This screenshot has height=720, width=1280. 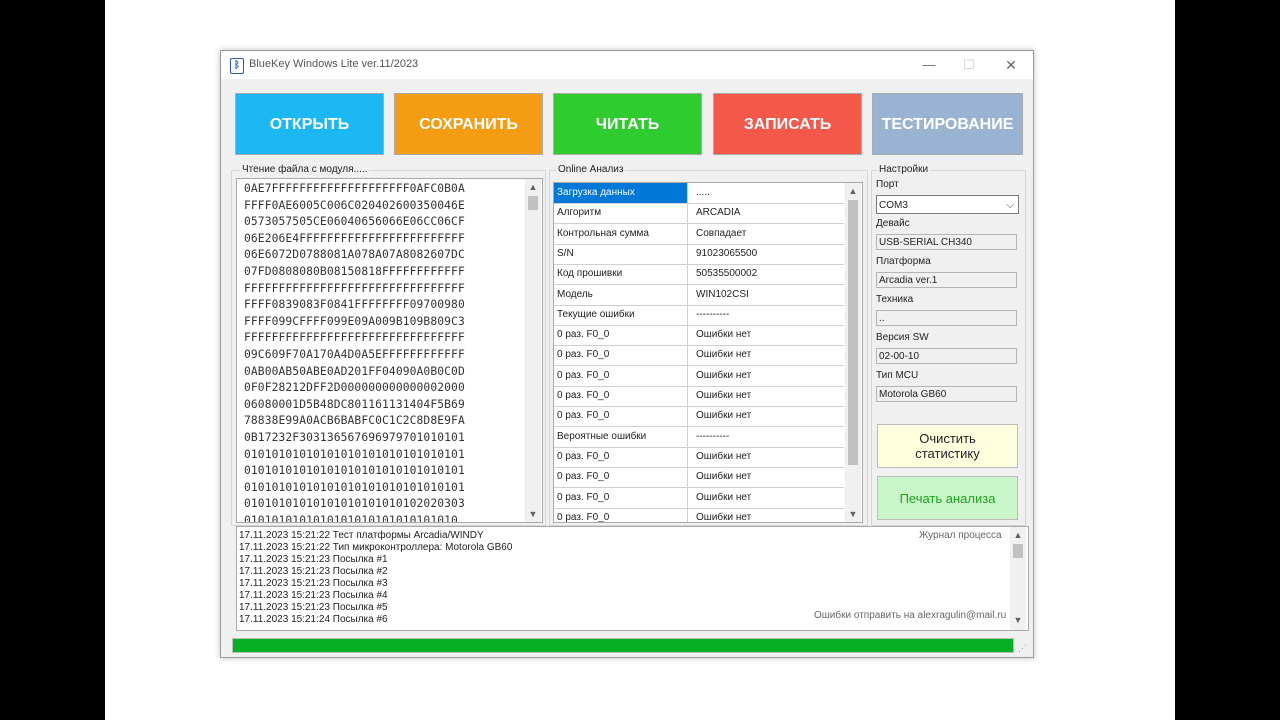 I want to click on close-button: ✕, so click(x=1011, y=65).